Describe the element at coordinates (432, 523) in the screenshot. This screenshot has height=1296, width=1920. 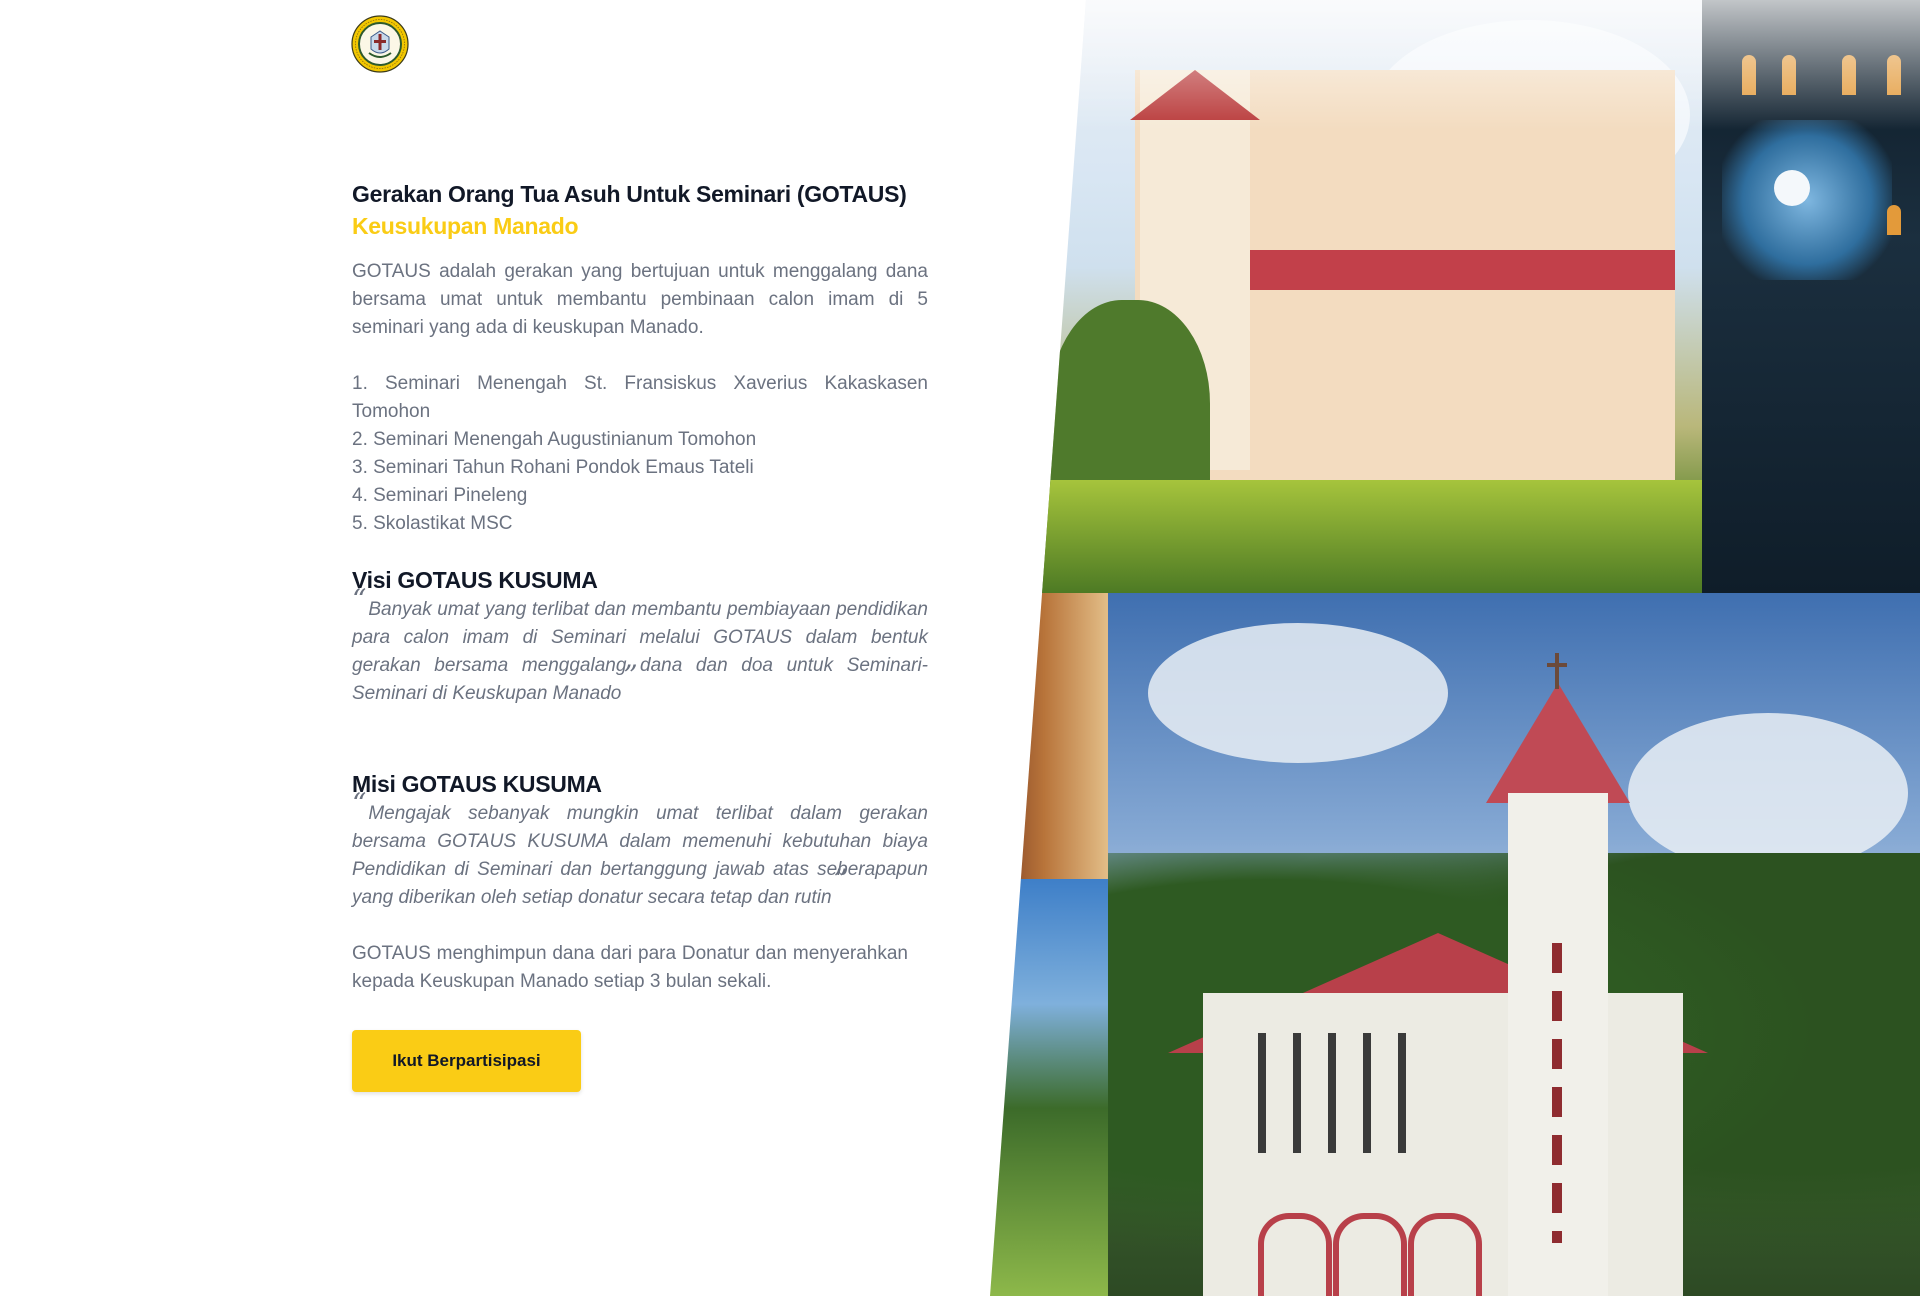
I see `list-item: 5. Skolastikat MSC` at that location.